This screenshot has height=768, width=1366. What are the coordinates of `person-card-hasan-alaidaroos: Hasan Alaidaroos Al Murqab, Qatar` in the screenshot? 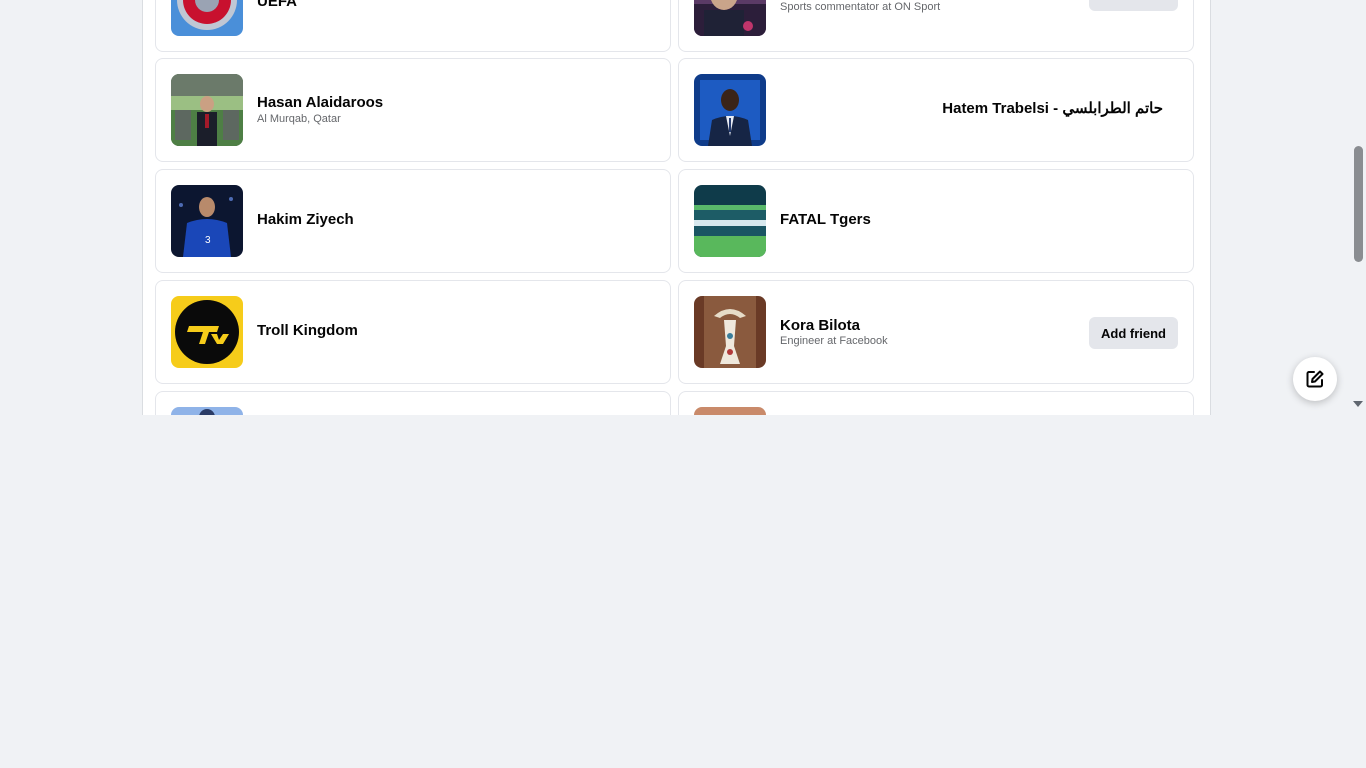 It's located at (413, 110).